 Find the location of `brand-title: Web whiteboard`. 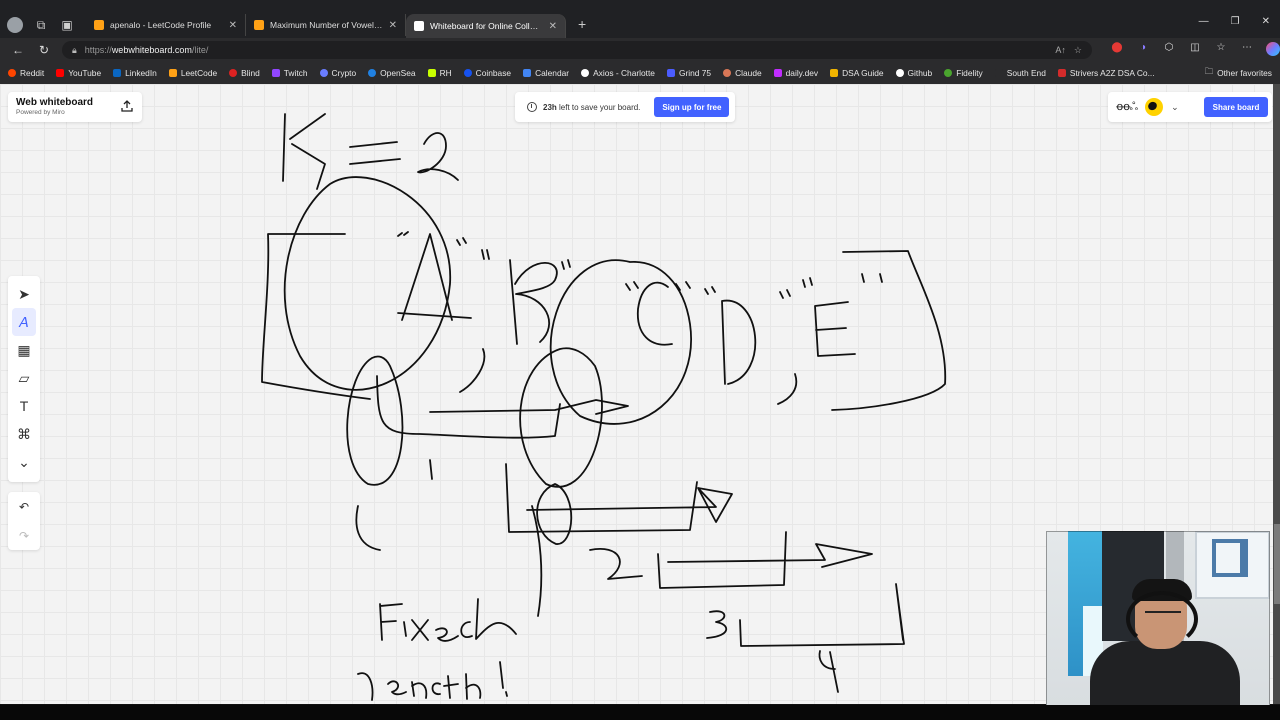

brand-title: Web whiteboard is located at coordinates (55, 102).